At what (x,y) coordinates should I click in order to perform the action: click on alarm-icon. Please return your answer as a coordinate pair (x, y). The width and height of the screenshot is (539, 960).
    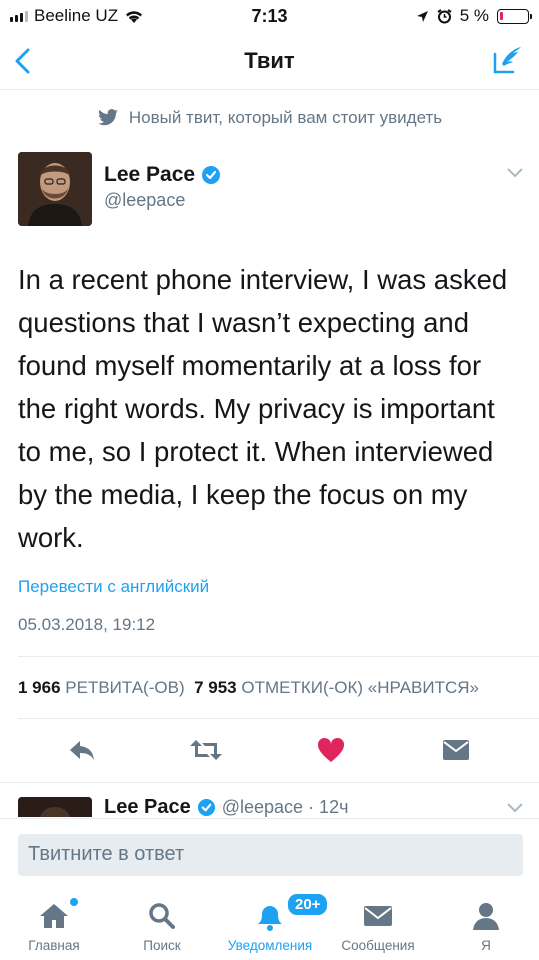
    Looking at the image, I should click on (444, 15).